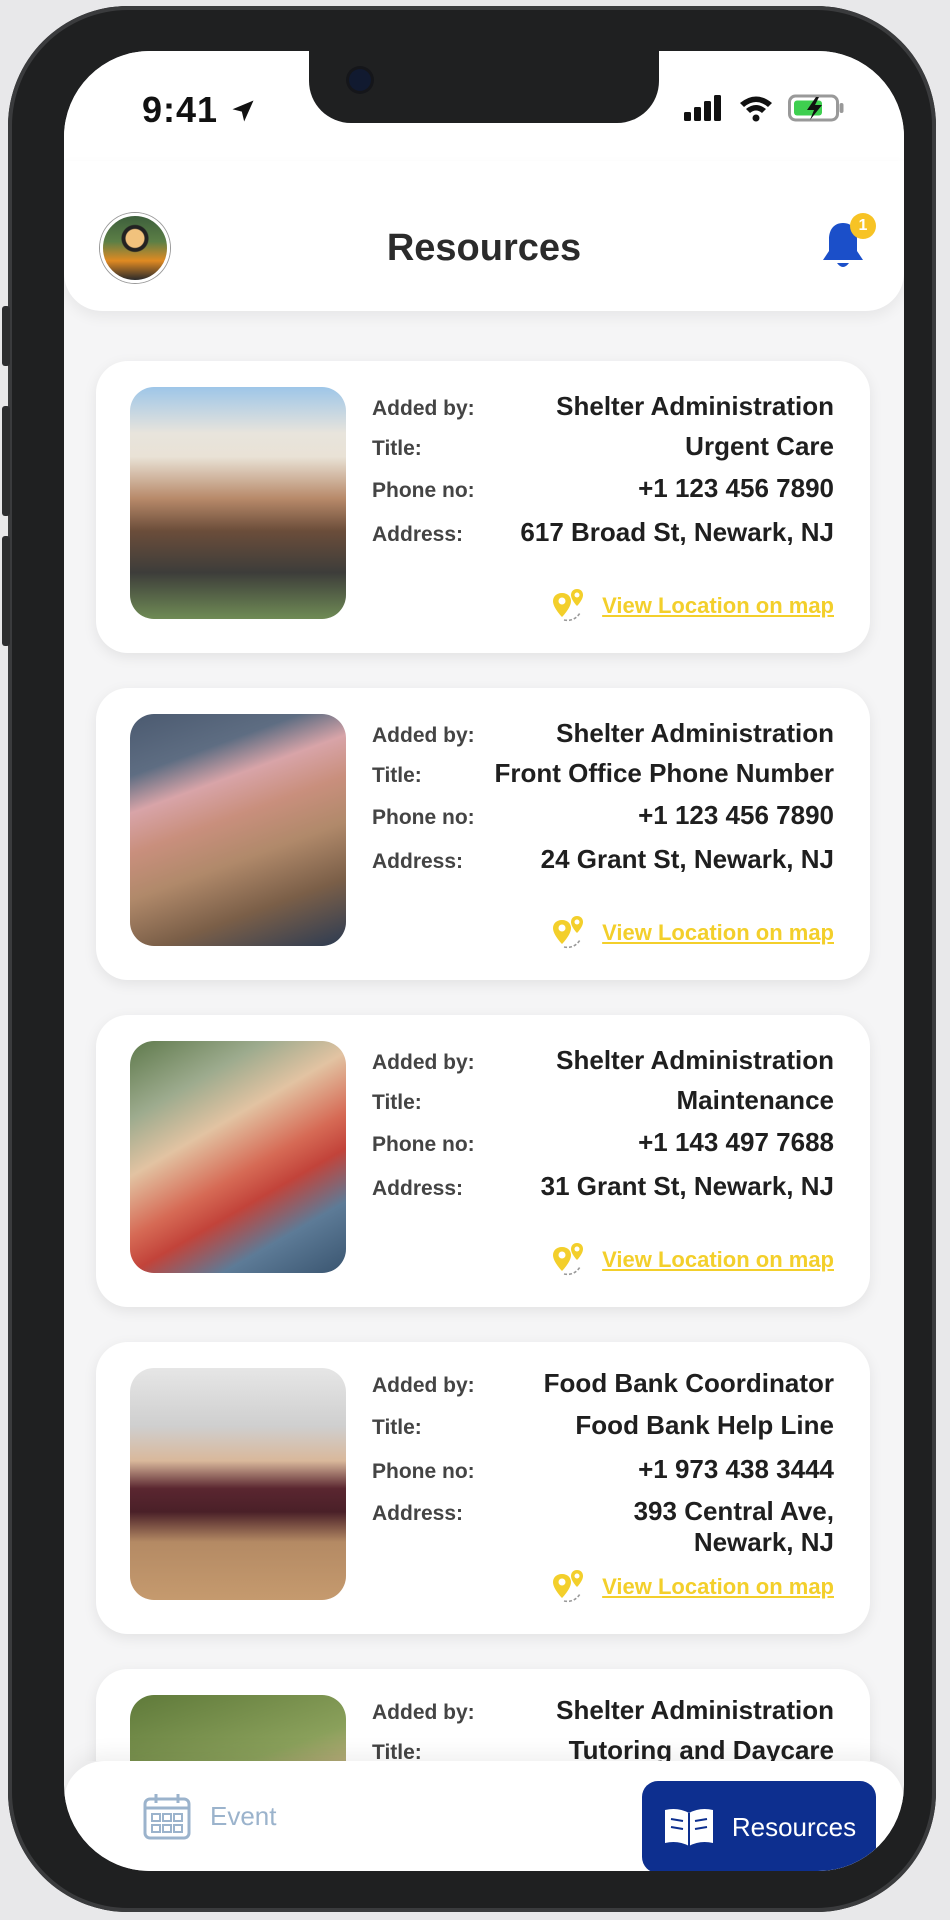 This screenshot has height=1920, width=950. I want to click on time-text: 9:41, so click(180, 109).